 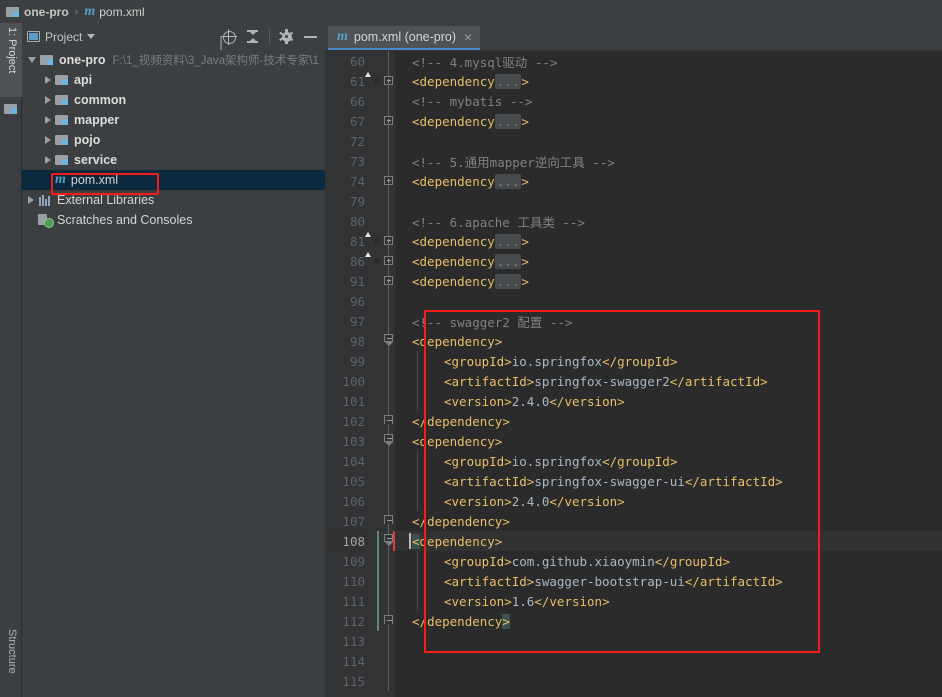 What do you see at coordinates (173, 60) in the screenshot?
I see `tree-row: one-pro F:\1_视频资料\3_Java架构师-技术专家\1` at bounding box center [173, 60].